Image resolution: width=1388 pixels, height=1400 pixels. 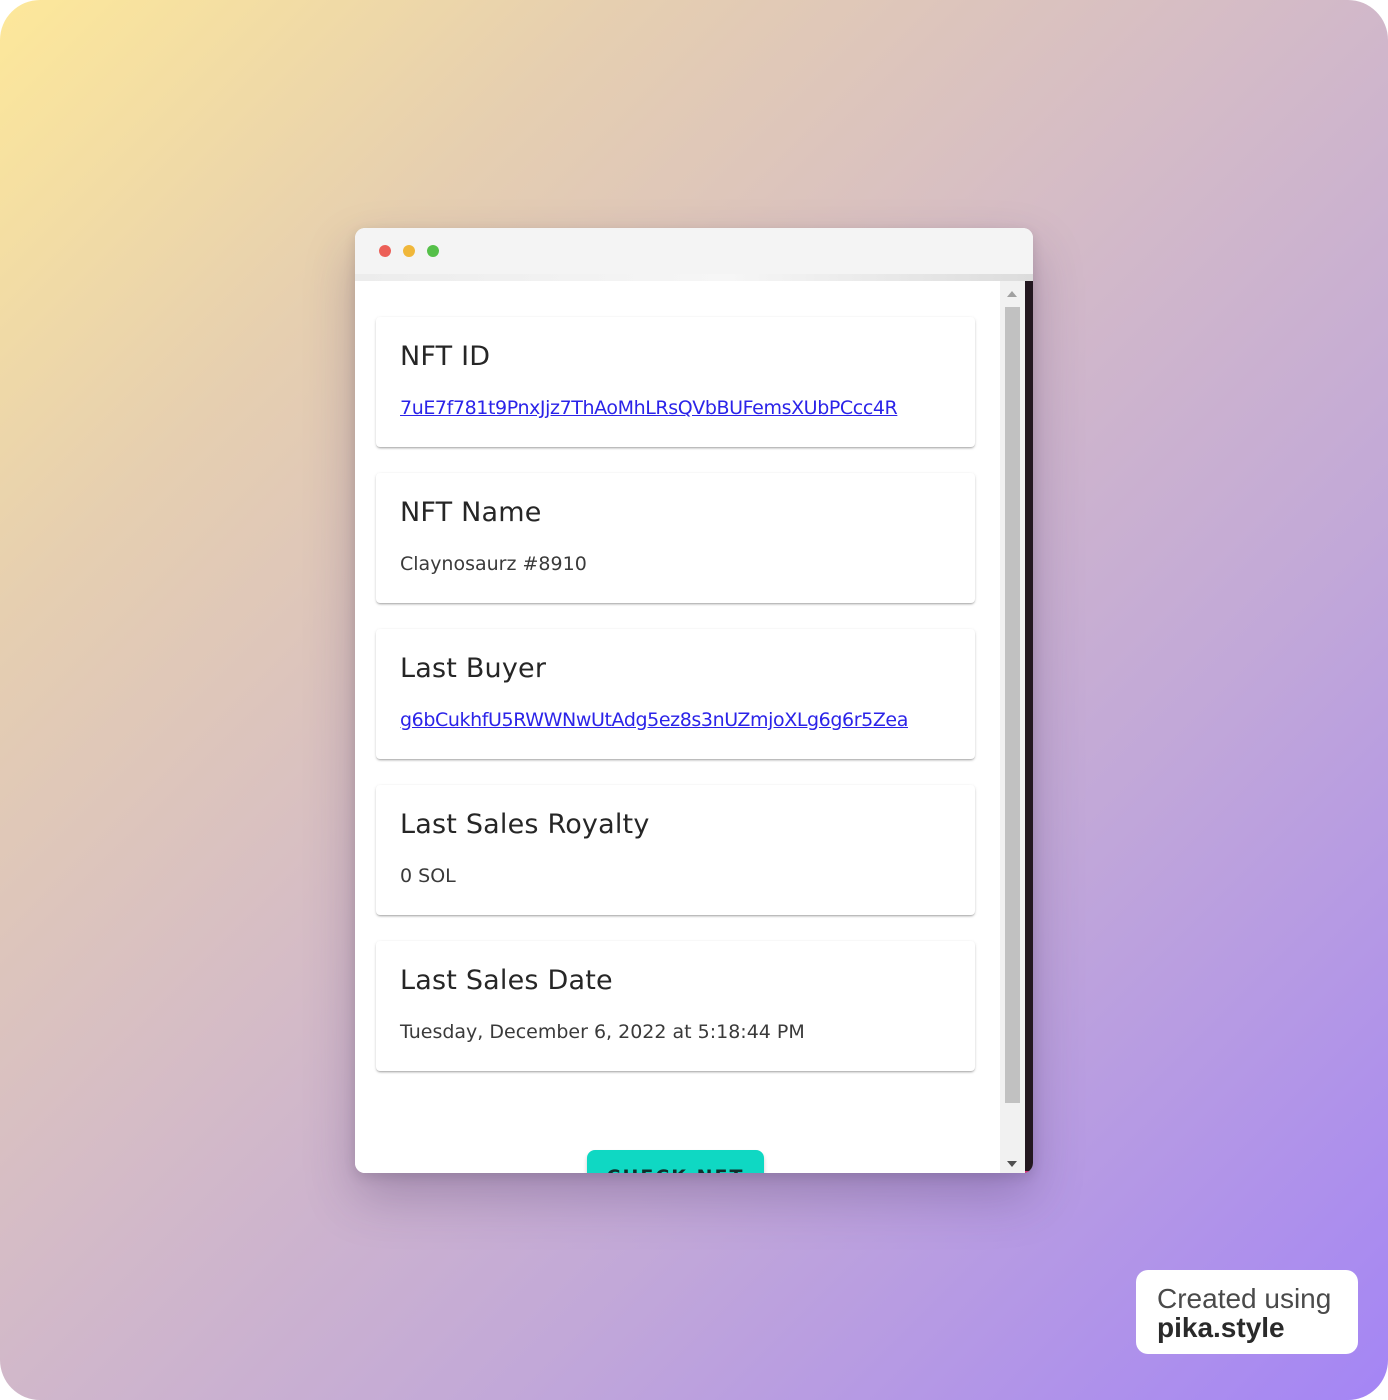 I want to click on watermark-brand-text: pika.style, so click(x=1221, y=1327).